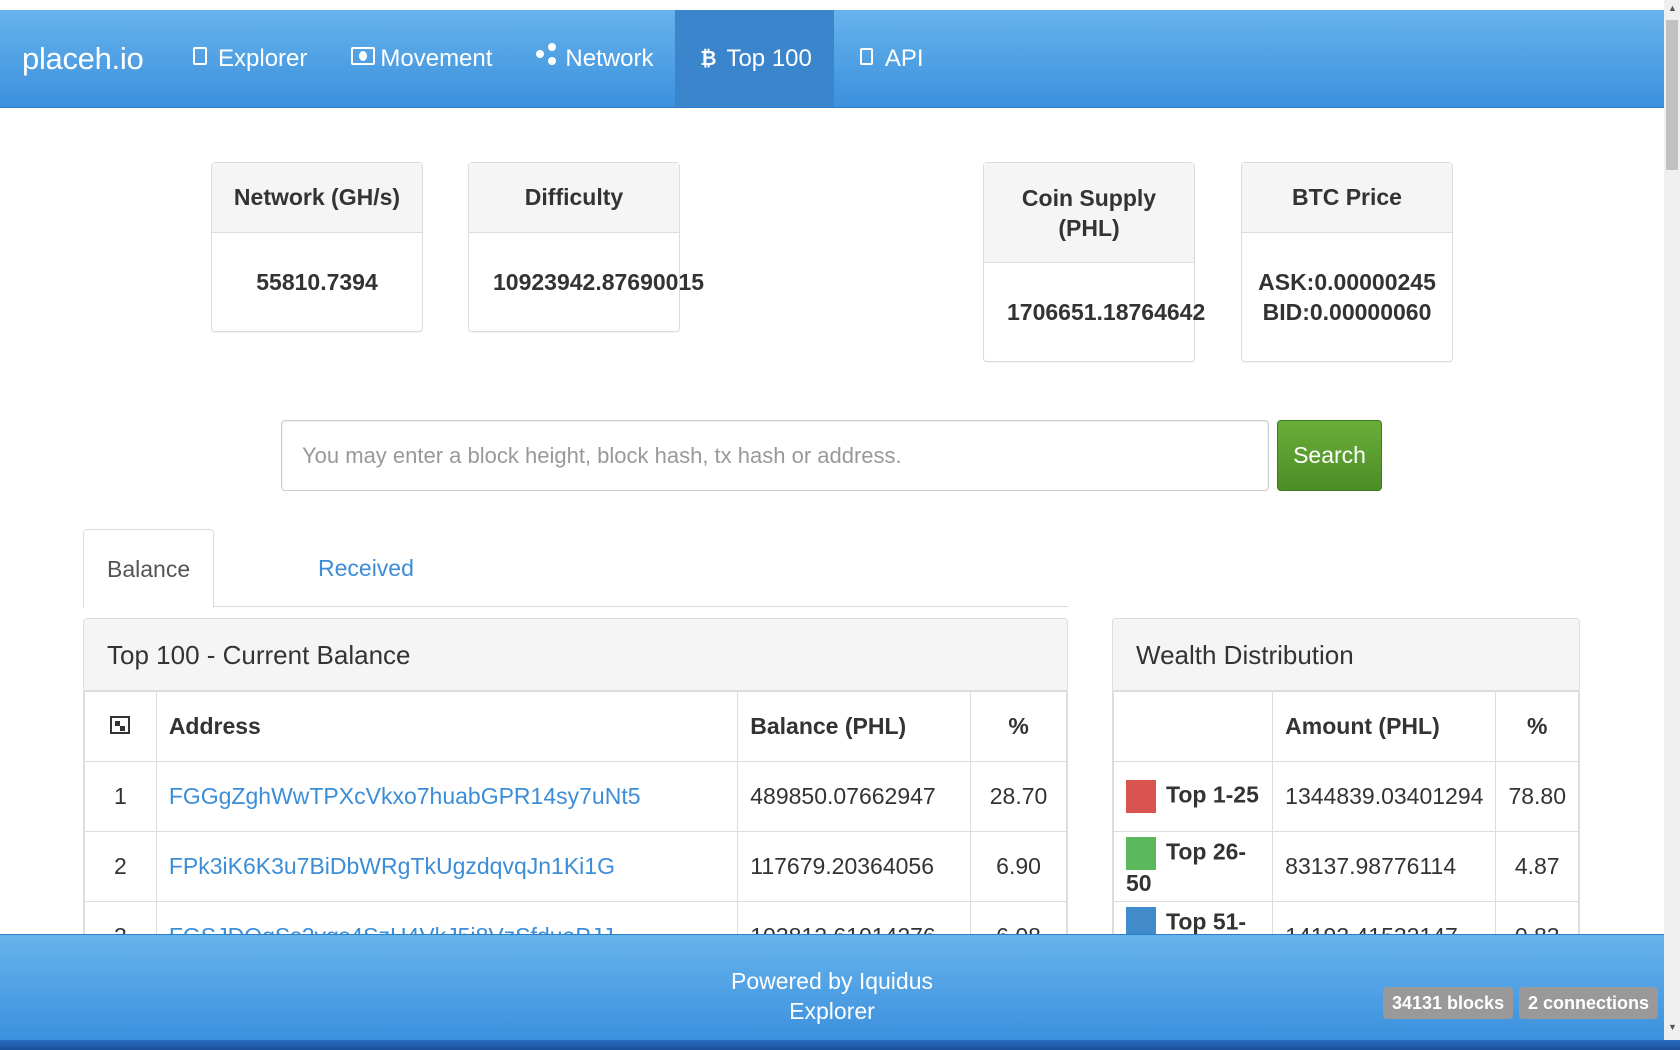 Image resolution: width=1680 pixels, height=1050 pixels. Describe the element at coordinates (120, 866) in the screenshot. I see `rank-cell: 2` at that location.